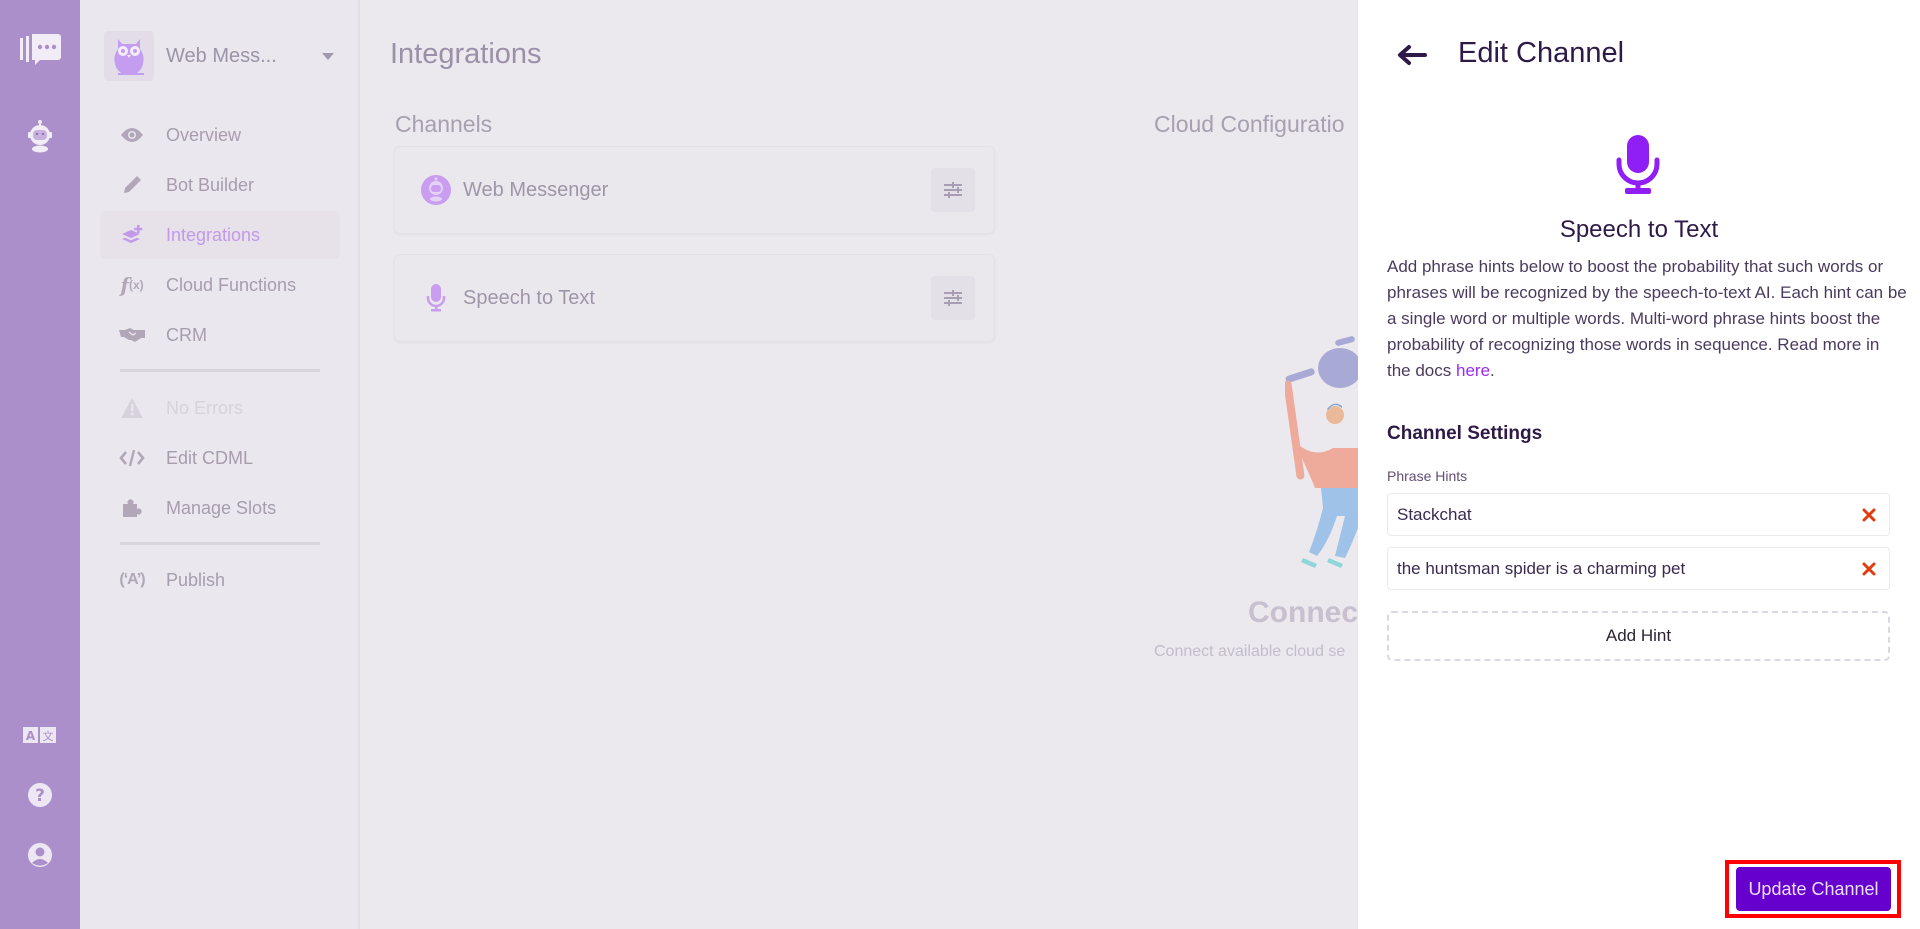  I want to click on update-channel-button: Update Channel, so click(1813, 889).